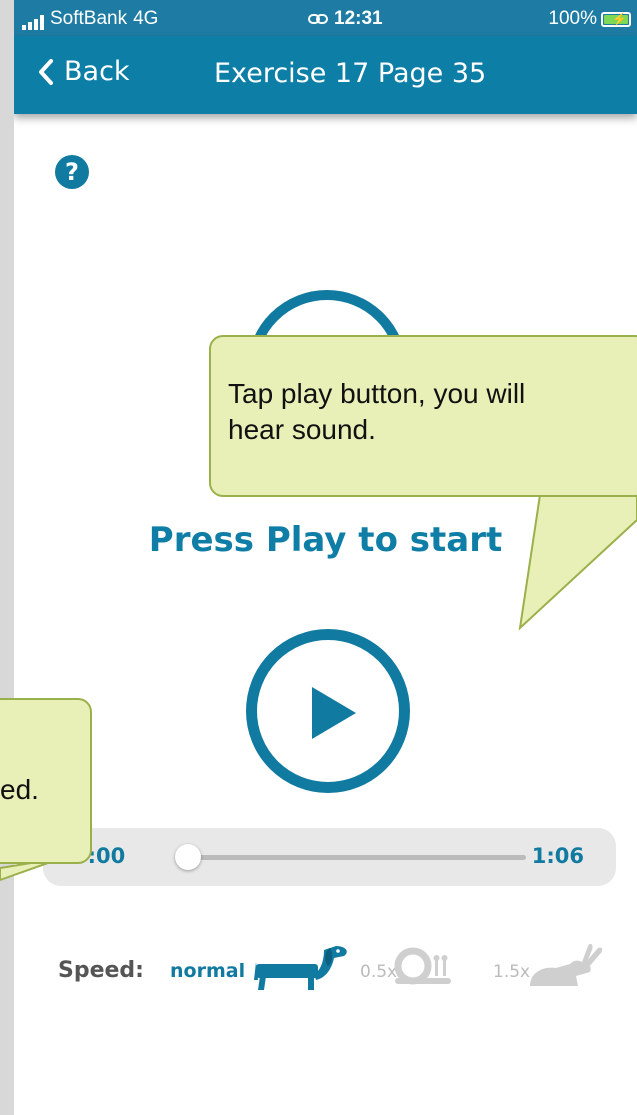 This screenshot has height=1115, width=637. I want to click on speed-hint-text: ed., so click(19, 789).